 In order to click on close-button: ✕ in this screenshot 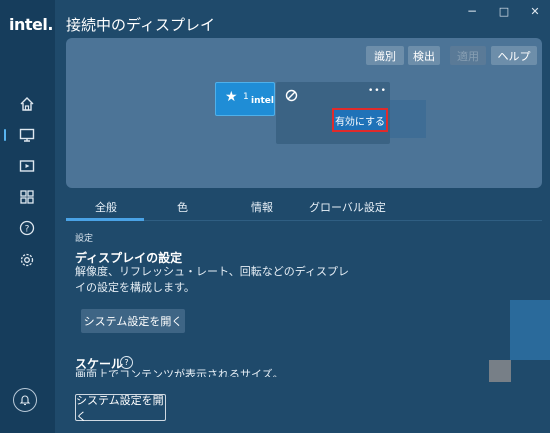, I will do `click(535, 11)`.